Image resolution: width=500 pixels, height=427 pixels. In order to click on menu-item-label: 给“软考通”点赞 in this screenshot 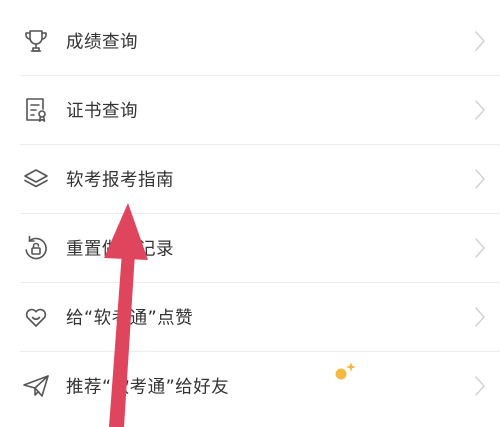, I will do `click(130, 318)`.